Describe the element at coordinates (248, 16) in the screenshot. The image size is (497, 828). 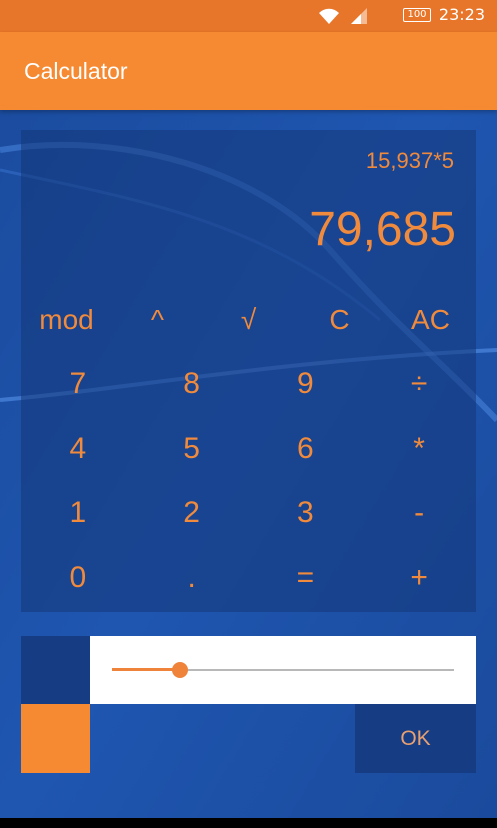
I see `status-bar: 100 23:23` at that location.